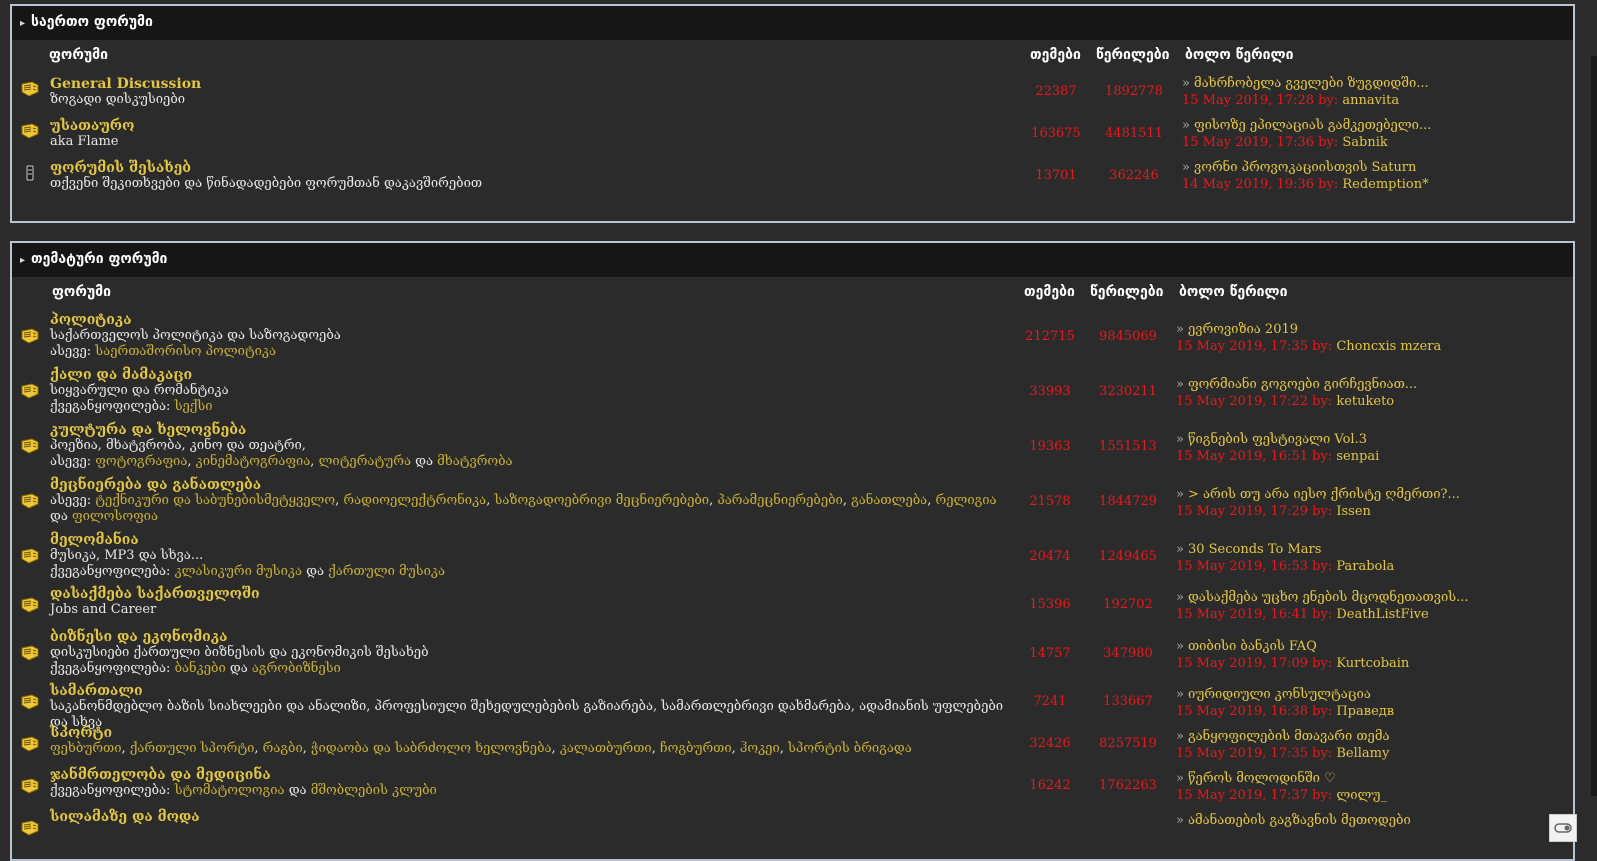 The image size is (1597, 861). What do you see at coordinates (889, 500) in the screenshot?
I see `subforum-link: განათლება` at bounding box center [889, 500].